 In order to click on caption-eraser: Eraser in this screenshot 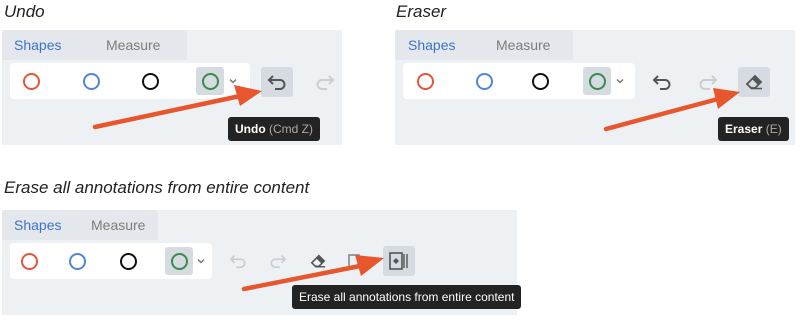, I will do `click(421, 11)`.